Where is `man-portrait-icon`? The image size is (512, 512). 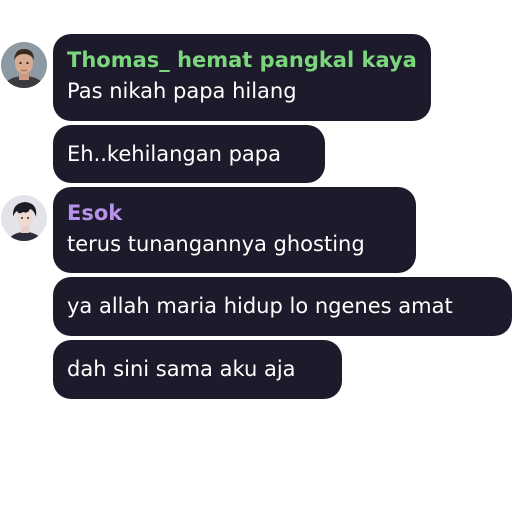
man-portrait-icon is located at coordinates (24, 65).